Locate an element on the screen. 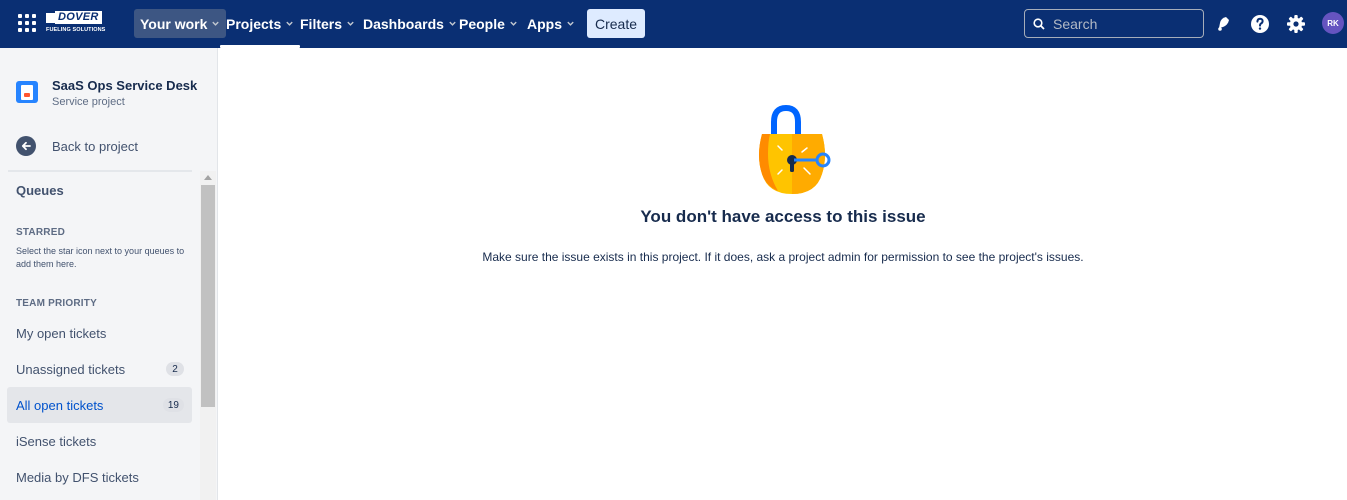 The image size is (1347, 500). project-icon is located at coordinates (27, 92).